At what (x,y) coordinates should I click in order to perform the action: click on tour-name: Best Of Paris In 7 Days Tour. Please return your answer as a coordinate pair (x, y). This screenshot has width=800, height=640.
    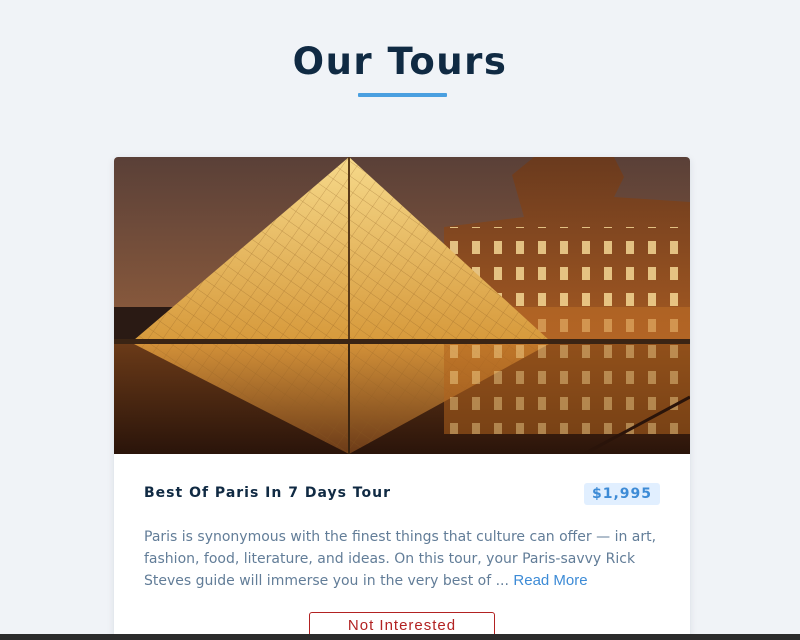
    Looking at the image, I should click on (267, 493).